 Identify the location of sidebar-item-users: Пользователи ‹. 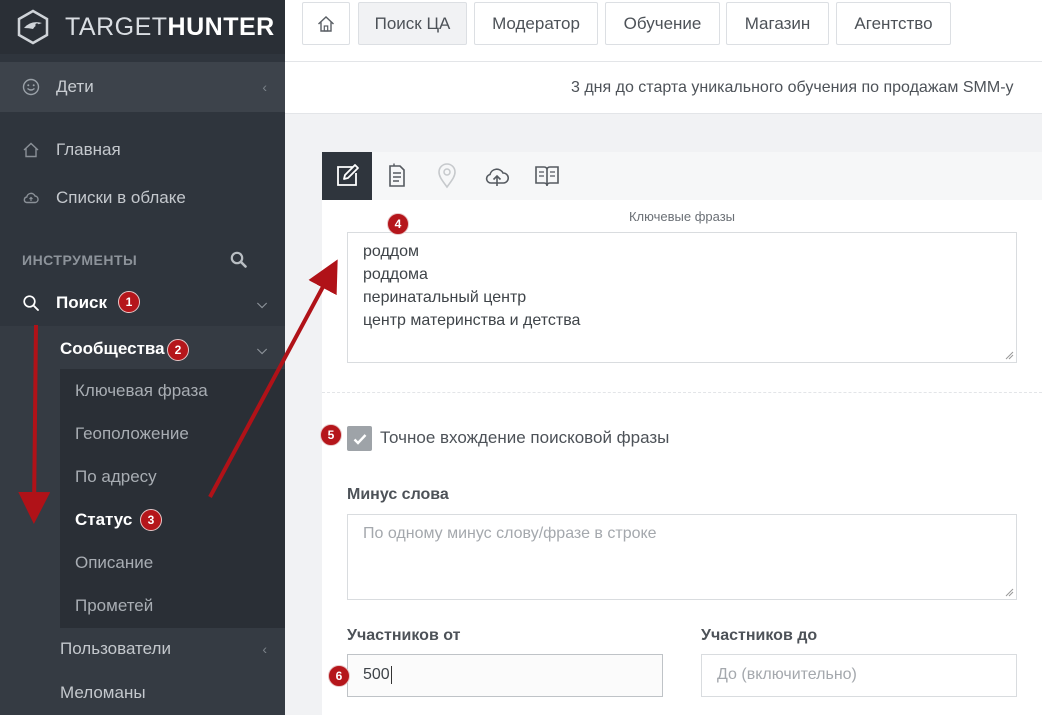
(142, 649).